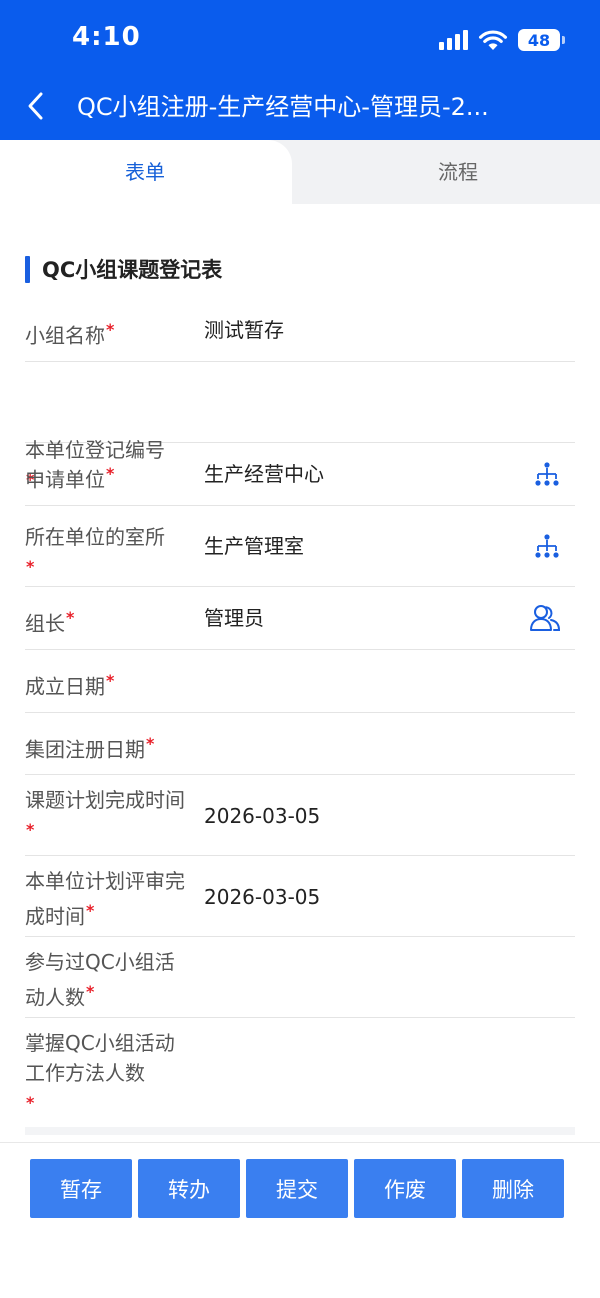 This screenshot has width=600, height=1298. Describe the element at coordinates (300, 1131) in the screenshot. I see `form-bottom-spacer` at that location.